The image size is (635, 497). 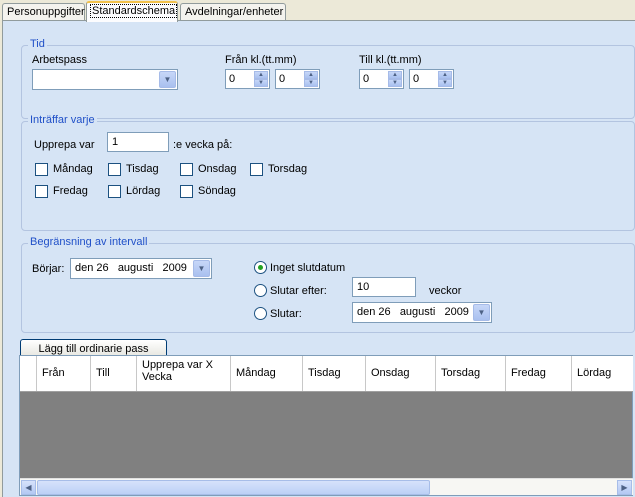 I want to click on slutar-efter-value: 10, so click(x=363, y=287).